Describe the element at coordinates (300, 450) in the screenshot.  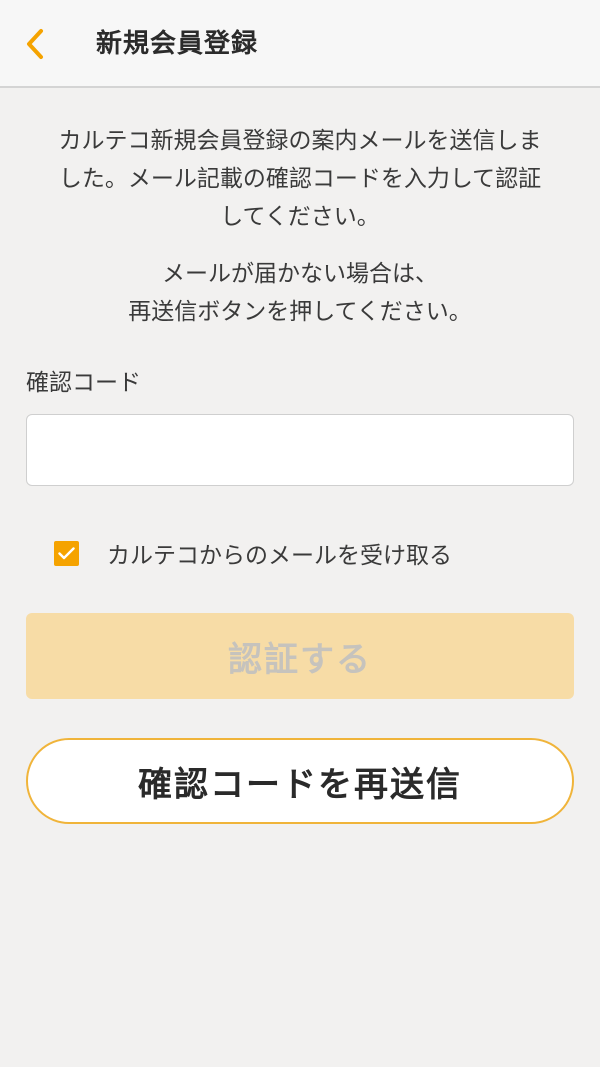
I see `confirmation-code-input` at that location.